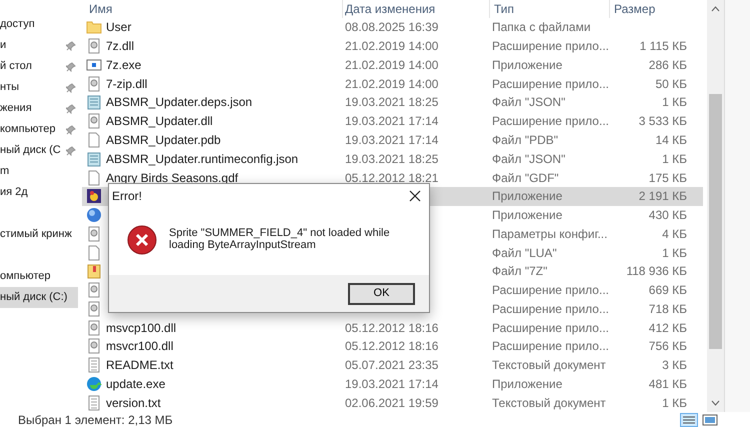 Image resolution: width=750 pixels, height=427 pixels. Describe the element at coordinates (667, 215) in the screenshot. I see `file-size: 430 КБ` at that location.